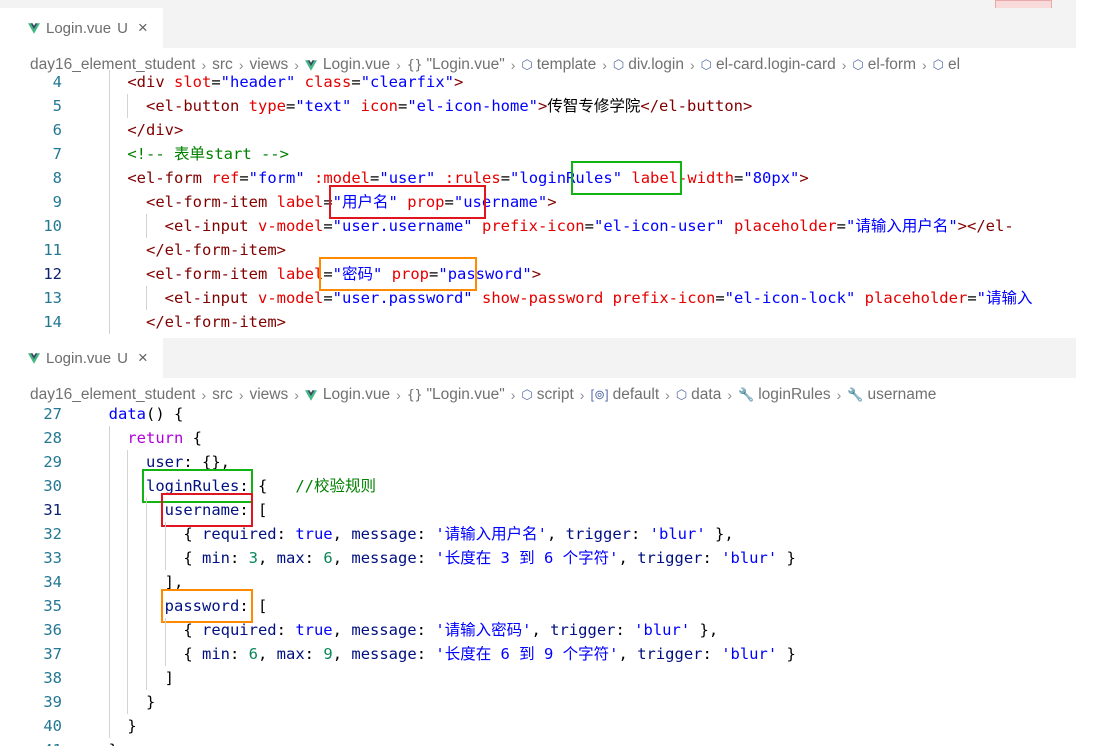 This screenshot has height=754, width=1094. I want to click on code-line: 28 return {, so click(542, 438).